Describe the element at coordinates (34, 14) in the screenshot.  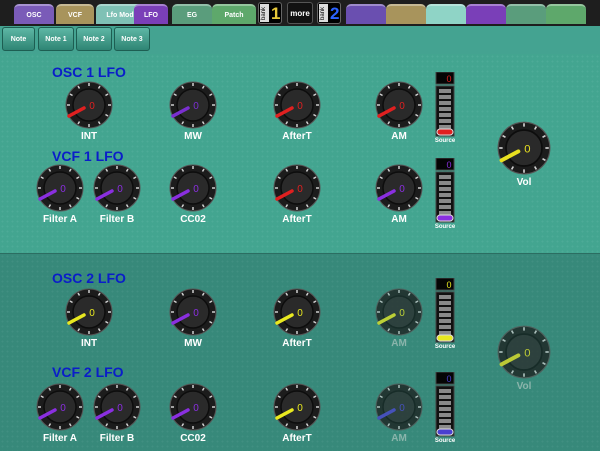
I see `tab-osc: OSC` at that location.